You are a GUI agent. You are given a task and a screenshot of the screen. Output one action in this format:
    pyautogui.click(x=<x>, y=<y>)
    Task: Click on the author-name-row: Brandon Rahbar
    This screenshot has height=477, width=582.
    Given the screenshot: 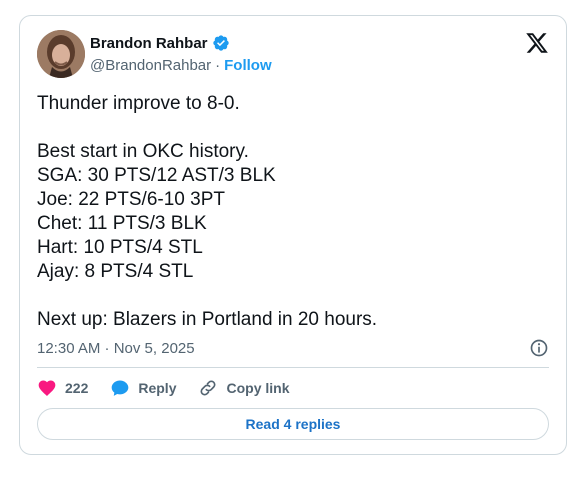 What is the action you would take?
    pyautogui.click(x=160, y=43)
    